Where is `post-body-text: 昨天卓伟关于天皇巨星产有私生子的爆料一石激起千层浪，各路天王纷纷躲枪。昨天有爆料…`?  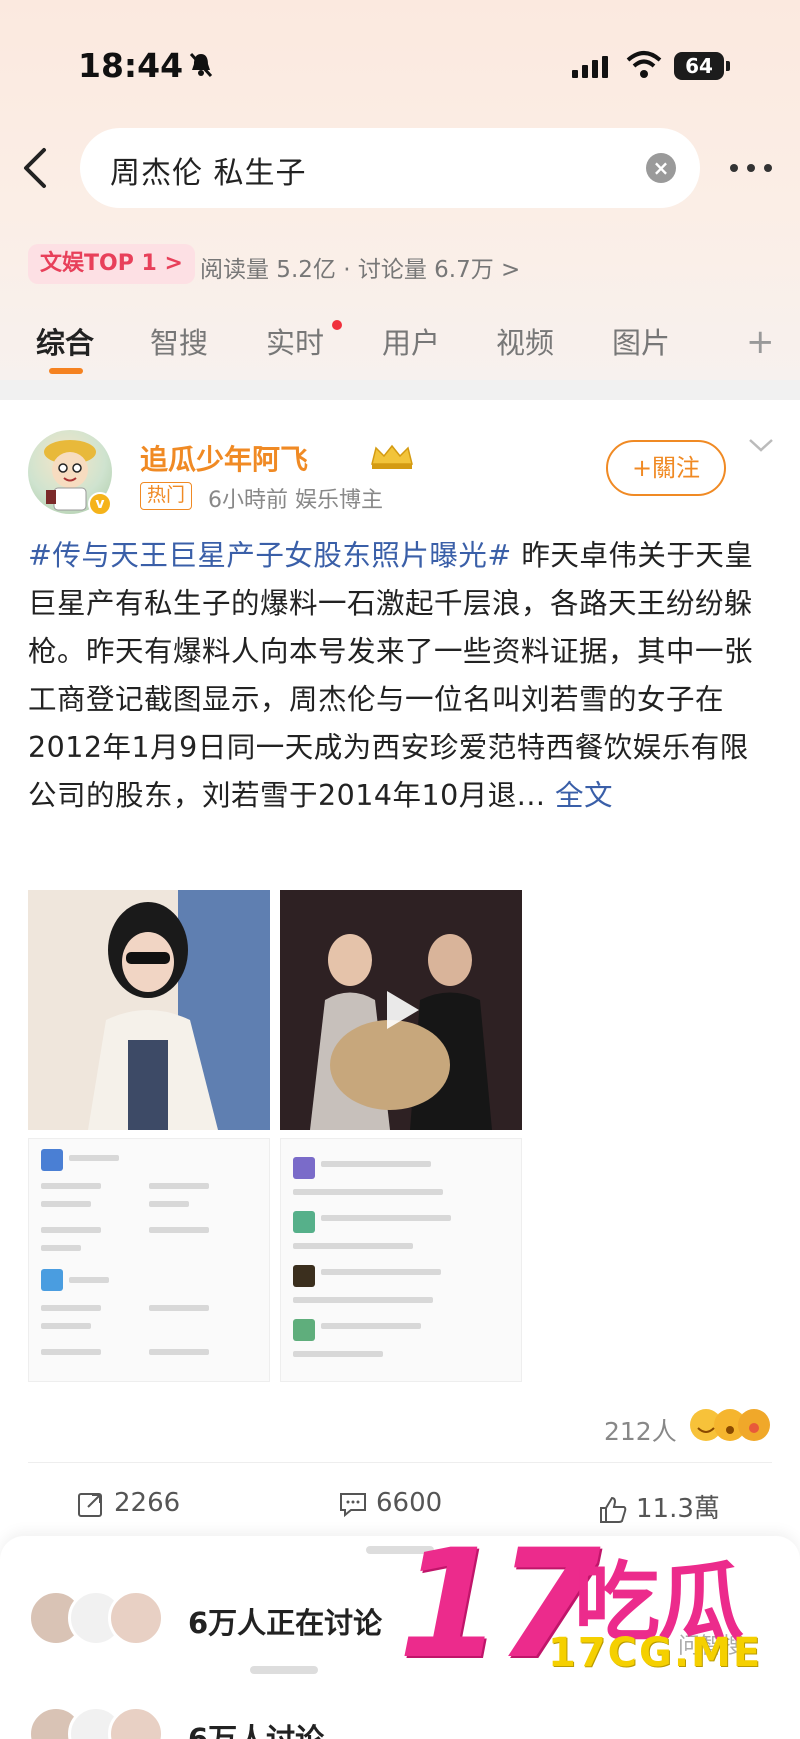
post-body-text: 昨天卓伟关于天皇巨星产有私生子的爆料一石激起千层浪，各路天王纷纷躲枪。昨天有爆料… is located at coordinates (391, 675).